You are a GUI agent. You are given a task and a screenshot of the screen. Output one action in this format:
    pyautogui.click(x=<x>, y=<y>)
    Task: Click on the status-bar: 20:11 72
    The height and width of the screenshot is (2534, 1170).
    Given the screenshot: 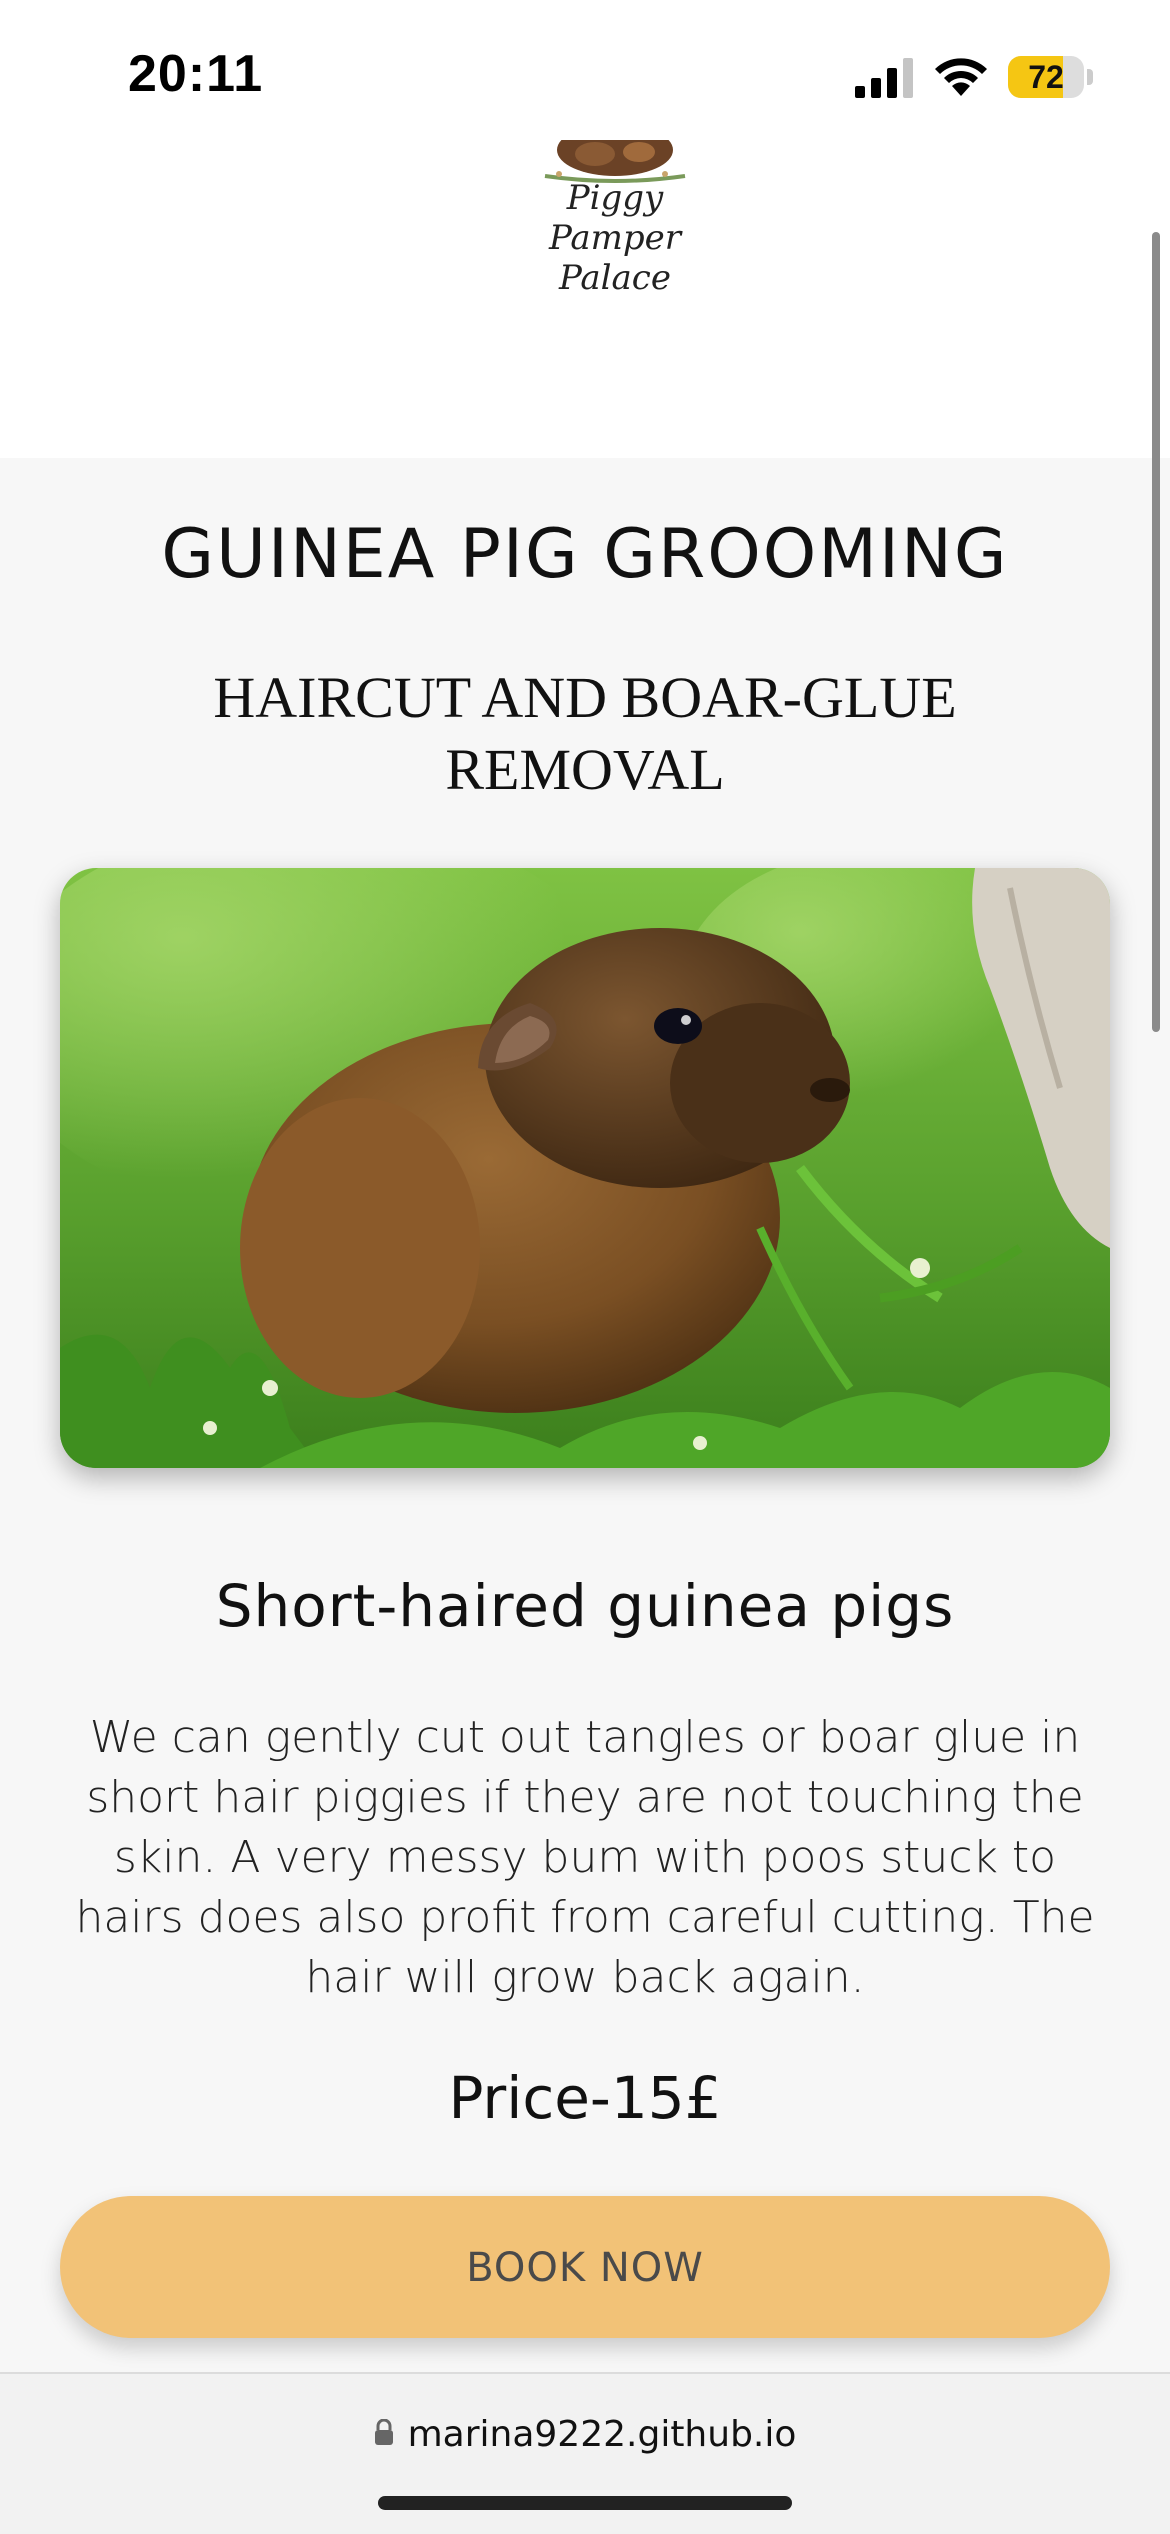 What is the action you would take?
    pyautogui.click(x=585, y=70)
    